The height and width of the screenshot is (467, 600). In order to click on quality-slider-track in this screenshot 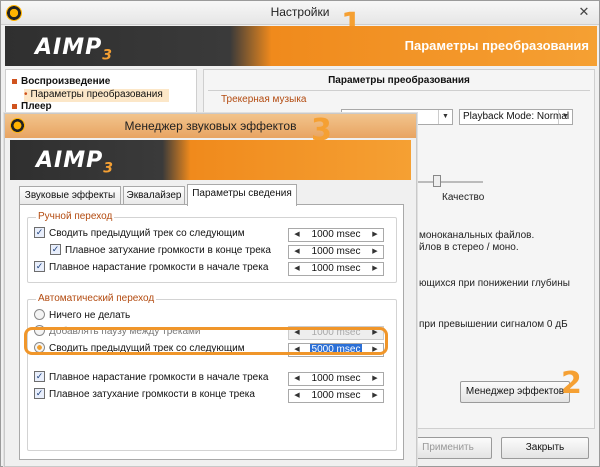, I will do `click(448, 182)`.